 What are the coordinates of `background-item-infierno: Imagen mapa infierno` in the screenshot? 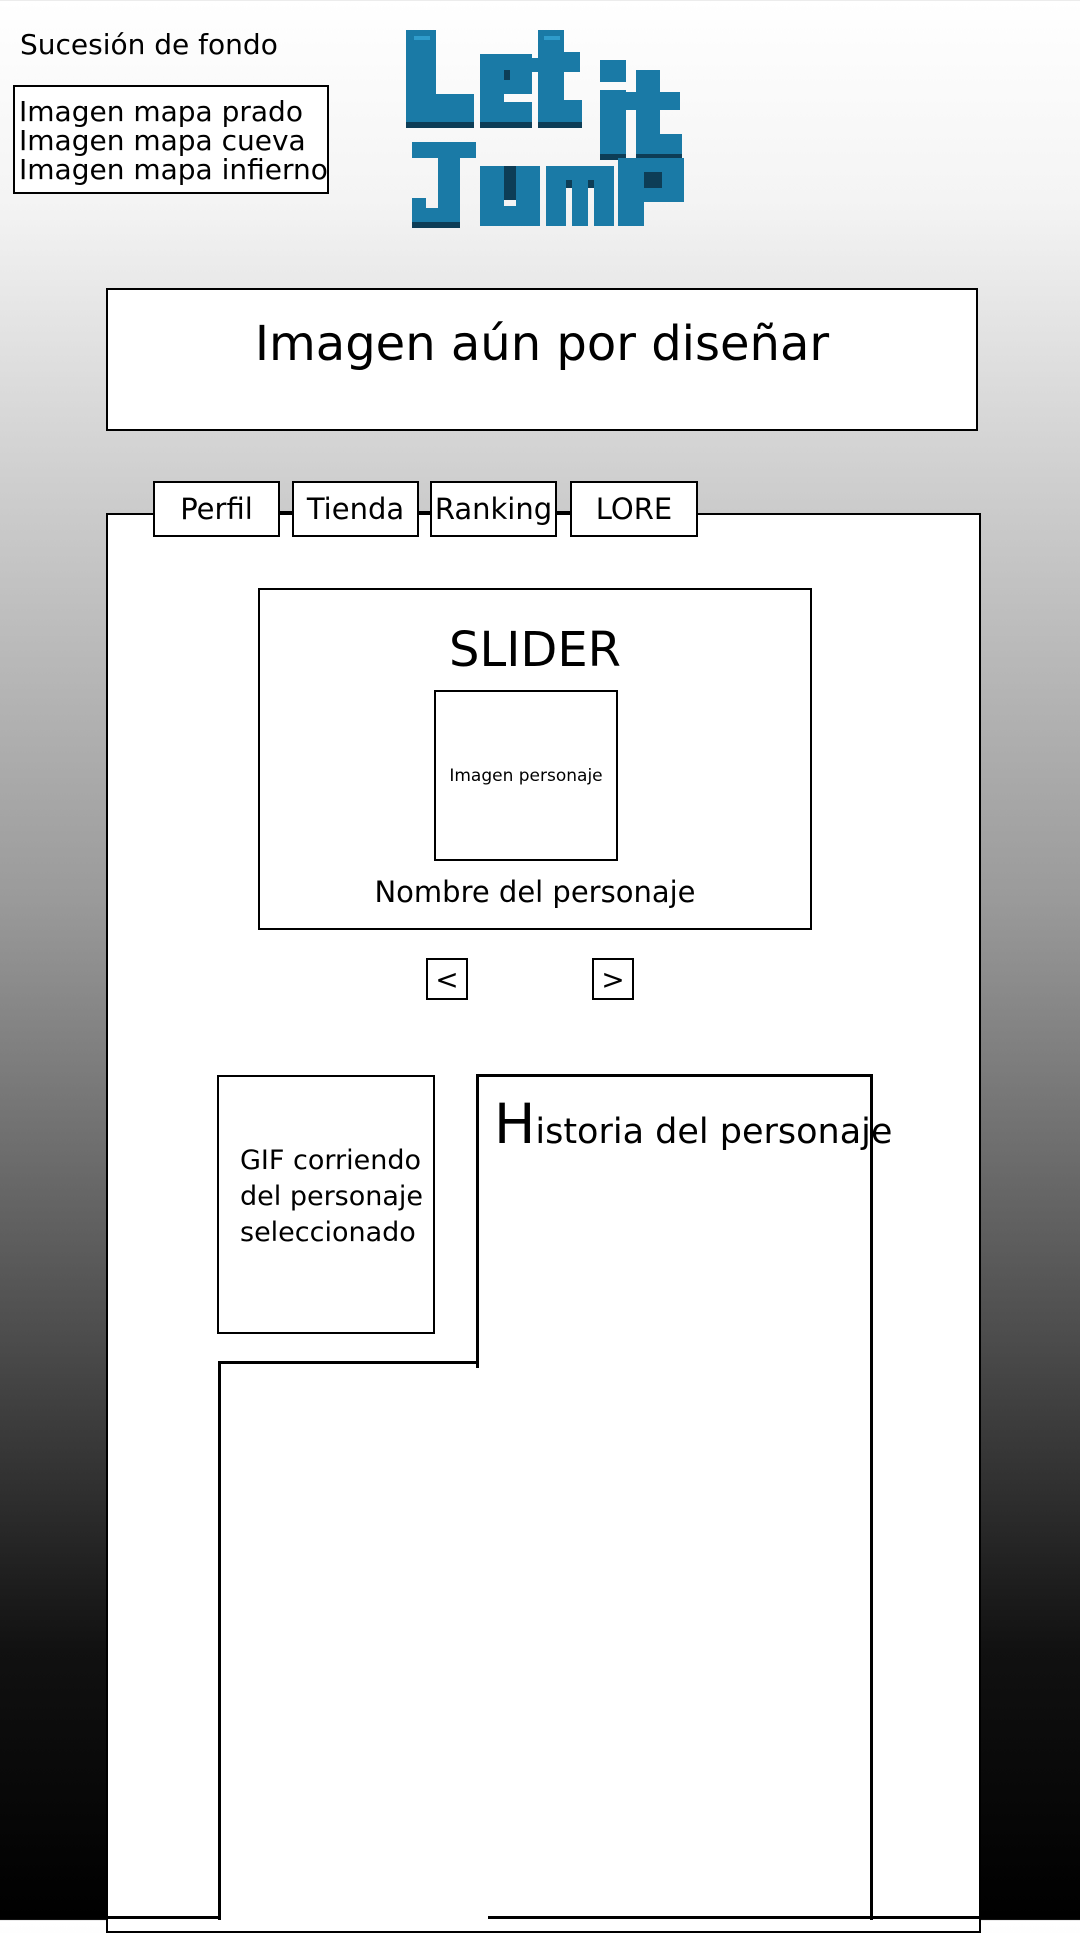 It's located at (173, 169).